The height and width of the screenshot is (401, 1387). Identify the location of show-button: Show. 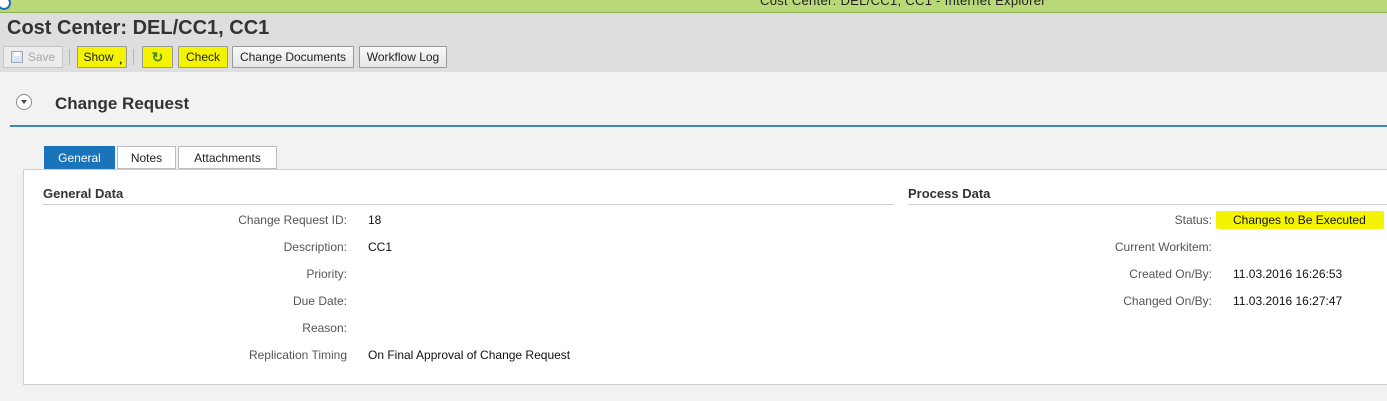
(102, 57).